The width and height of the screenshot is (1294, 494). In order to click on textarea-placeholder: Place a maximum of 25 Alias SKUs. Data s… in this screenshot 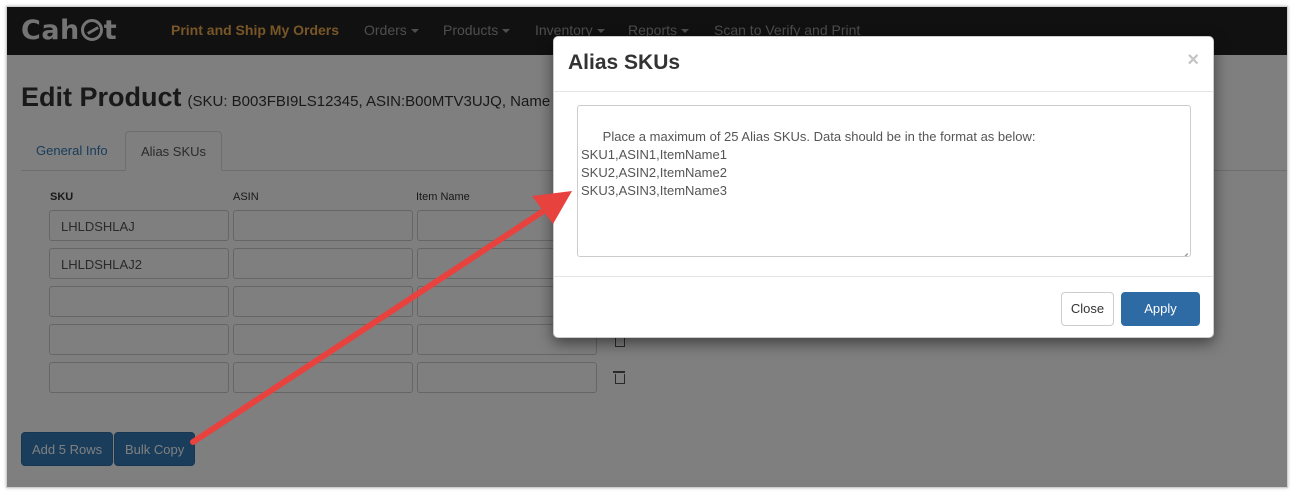, I will do `click(808, 163)`.